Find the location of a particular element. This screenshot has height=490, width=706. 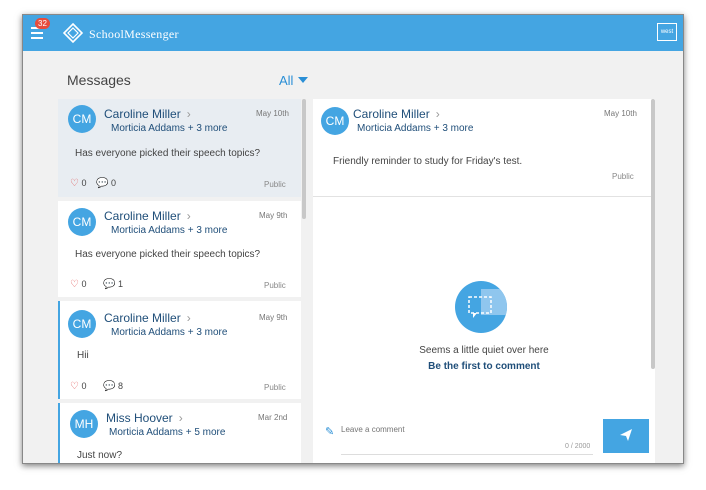

message-filter-dropdown: All is located at coordinates (294, 80).